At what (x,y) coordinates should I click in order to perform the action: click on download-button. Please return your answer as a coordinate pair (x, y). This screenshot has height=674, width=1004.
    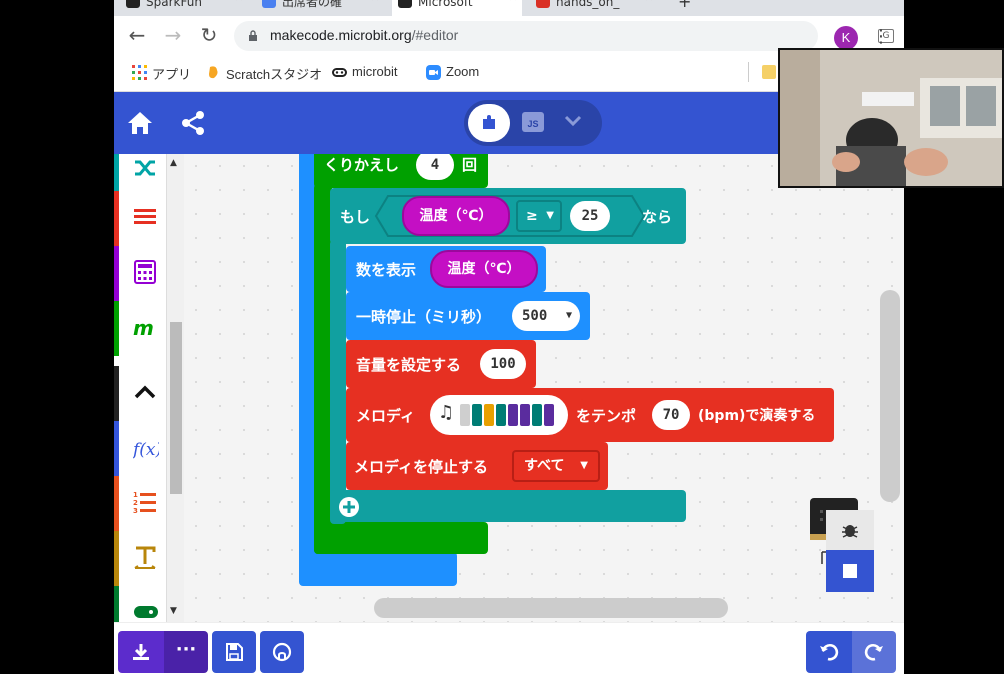
    Looking at the image, I should click on (141, 652).